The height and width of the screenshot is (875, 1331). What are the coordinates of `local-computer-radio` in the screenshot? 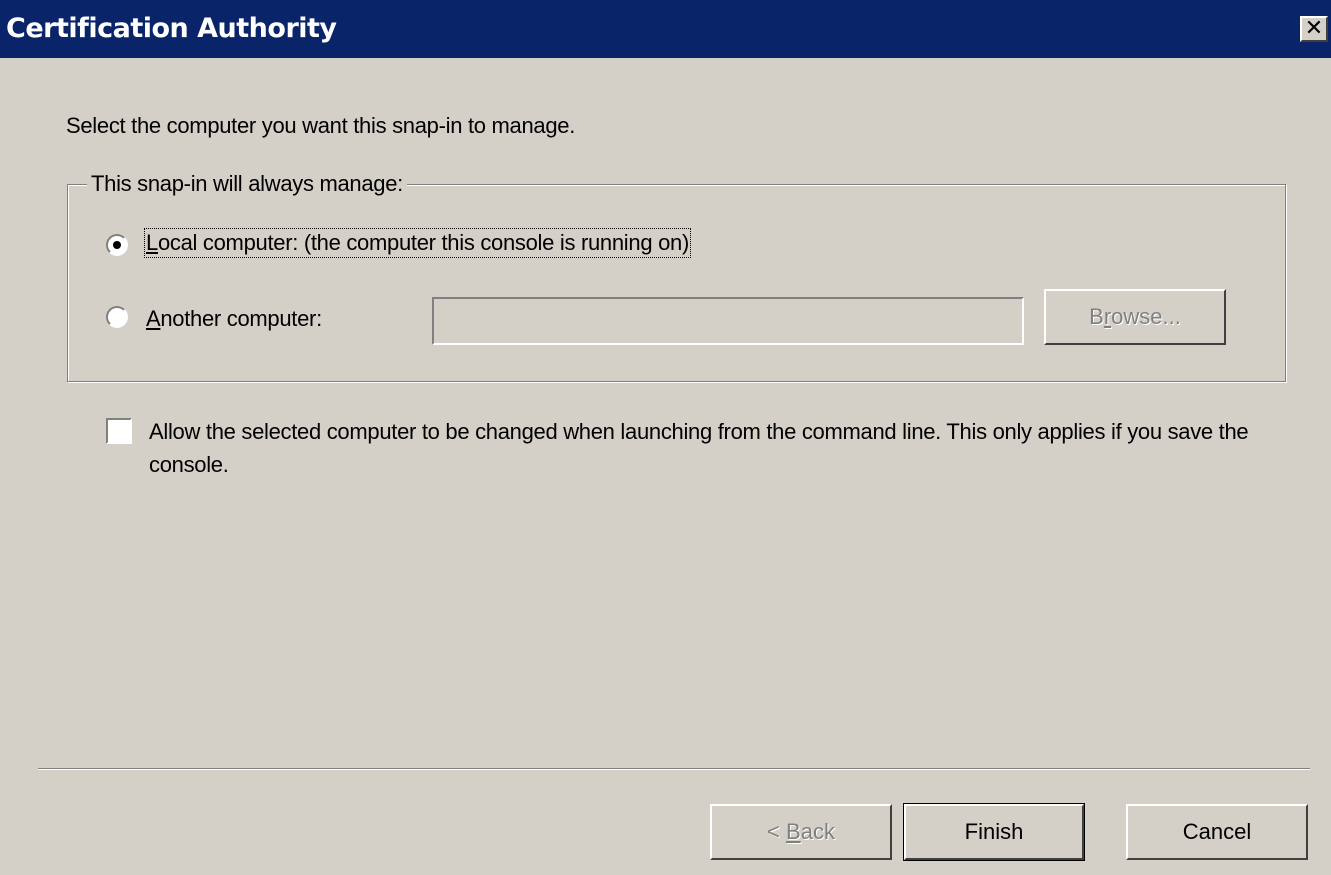 It's located at (117, 245).